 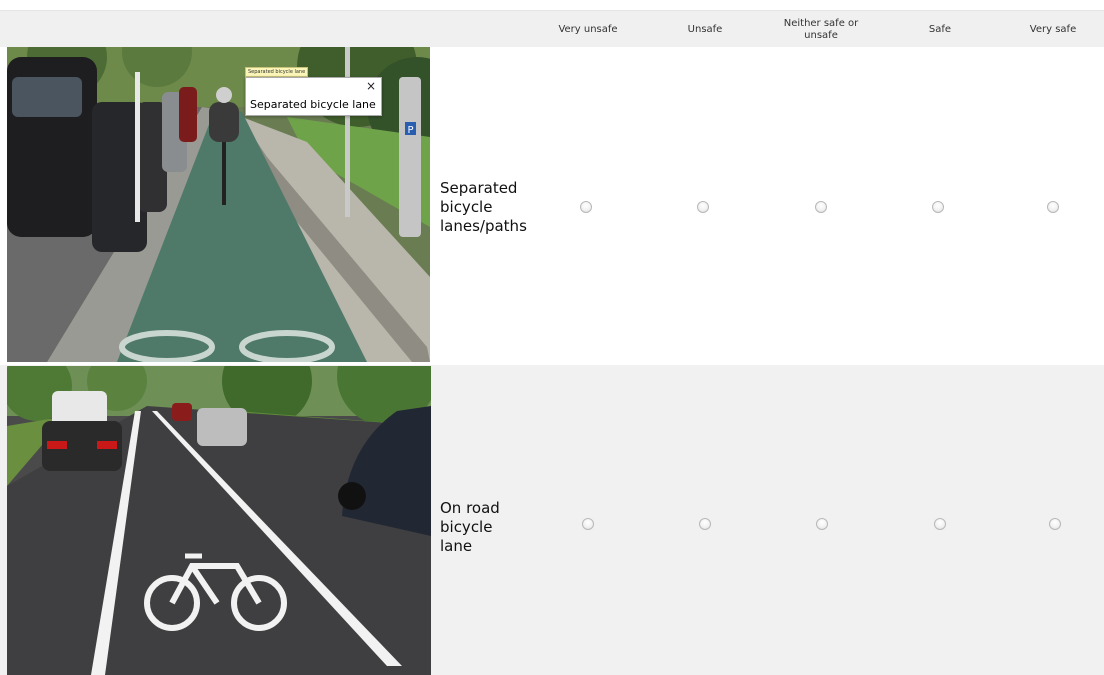 What do you see at coordinates (483, 207) in the screenshot?
I see `row-label: Separated bicycle lanes/paths` at bounding box center [483, 207].